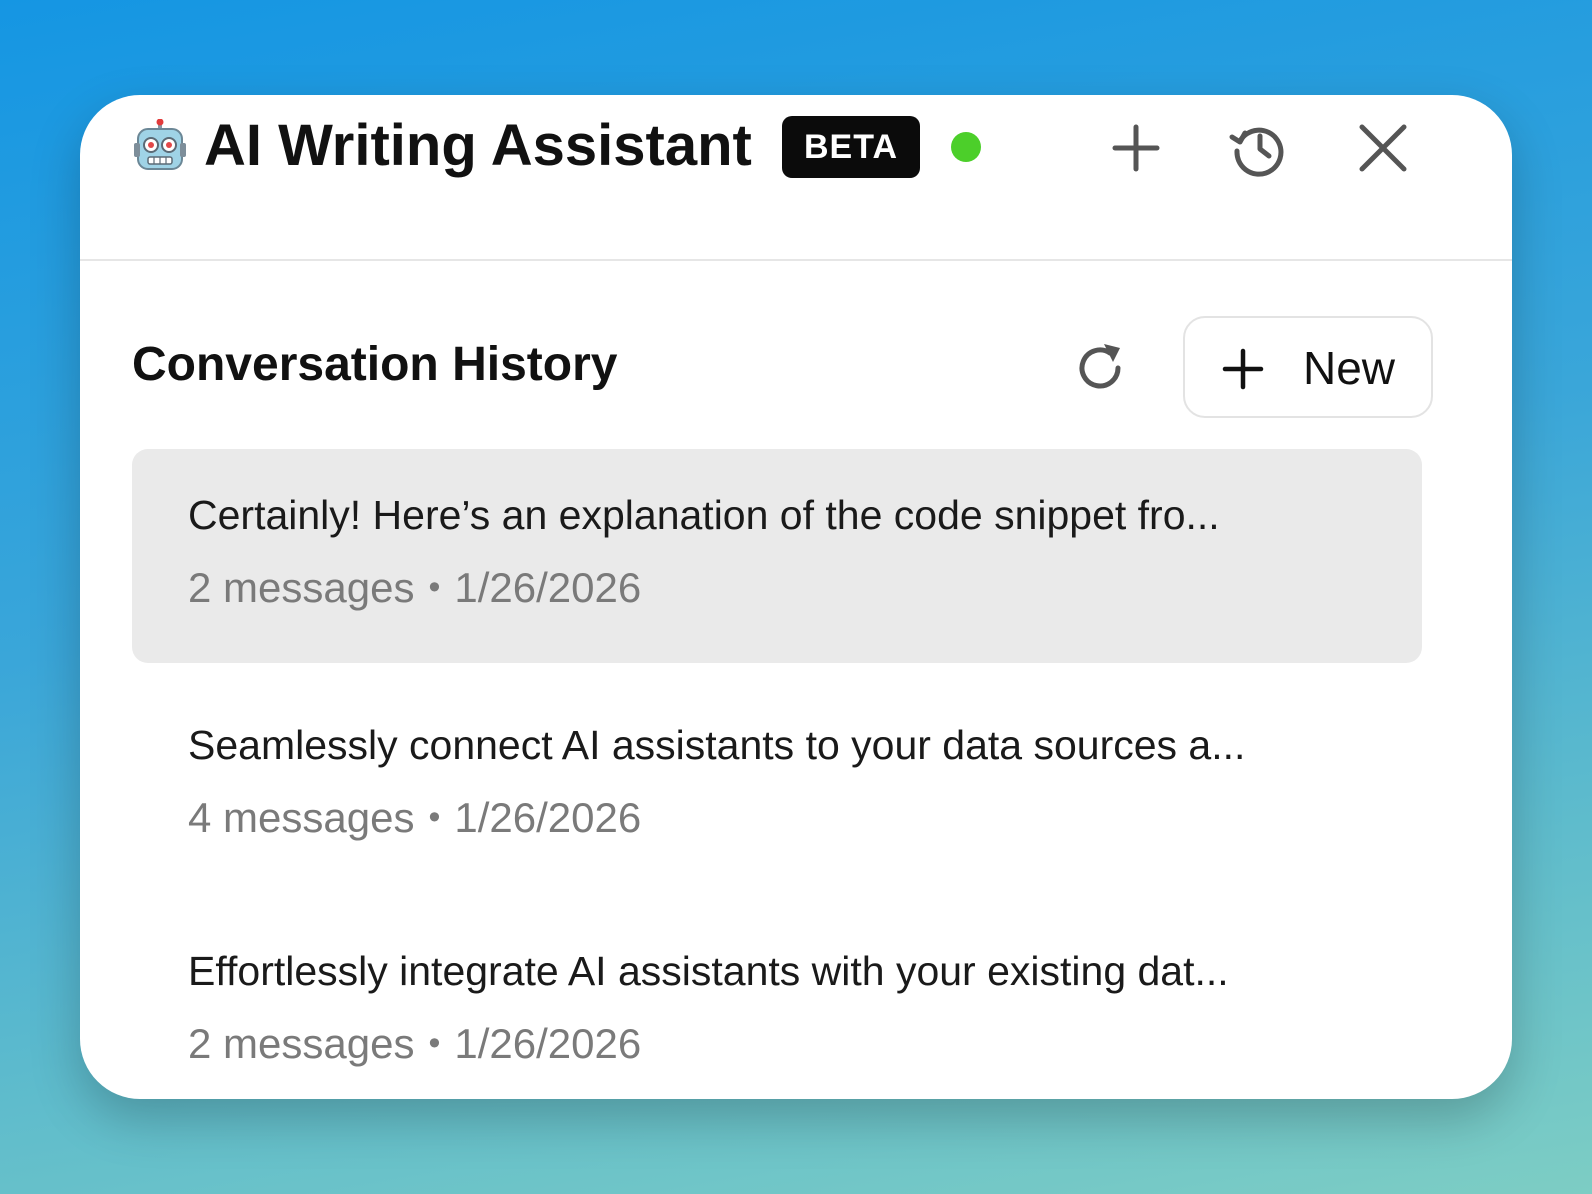  What do you see at coordinates (1256, 152) in the screenshot?
I see `history-icon` at bounding box center [1256, 152].